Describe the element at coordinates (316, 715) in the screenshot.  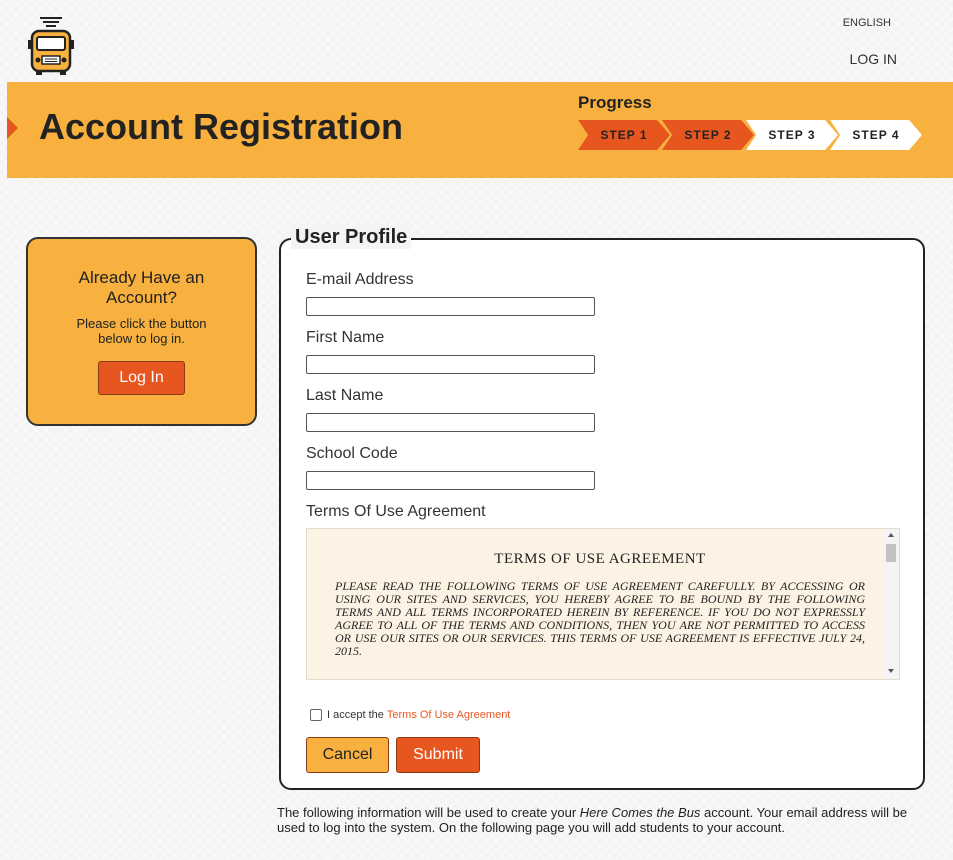
I see `accept-terms-checkbox` at that location.